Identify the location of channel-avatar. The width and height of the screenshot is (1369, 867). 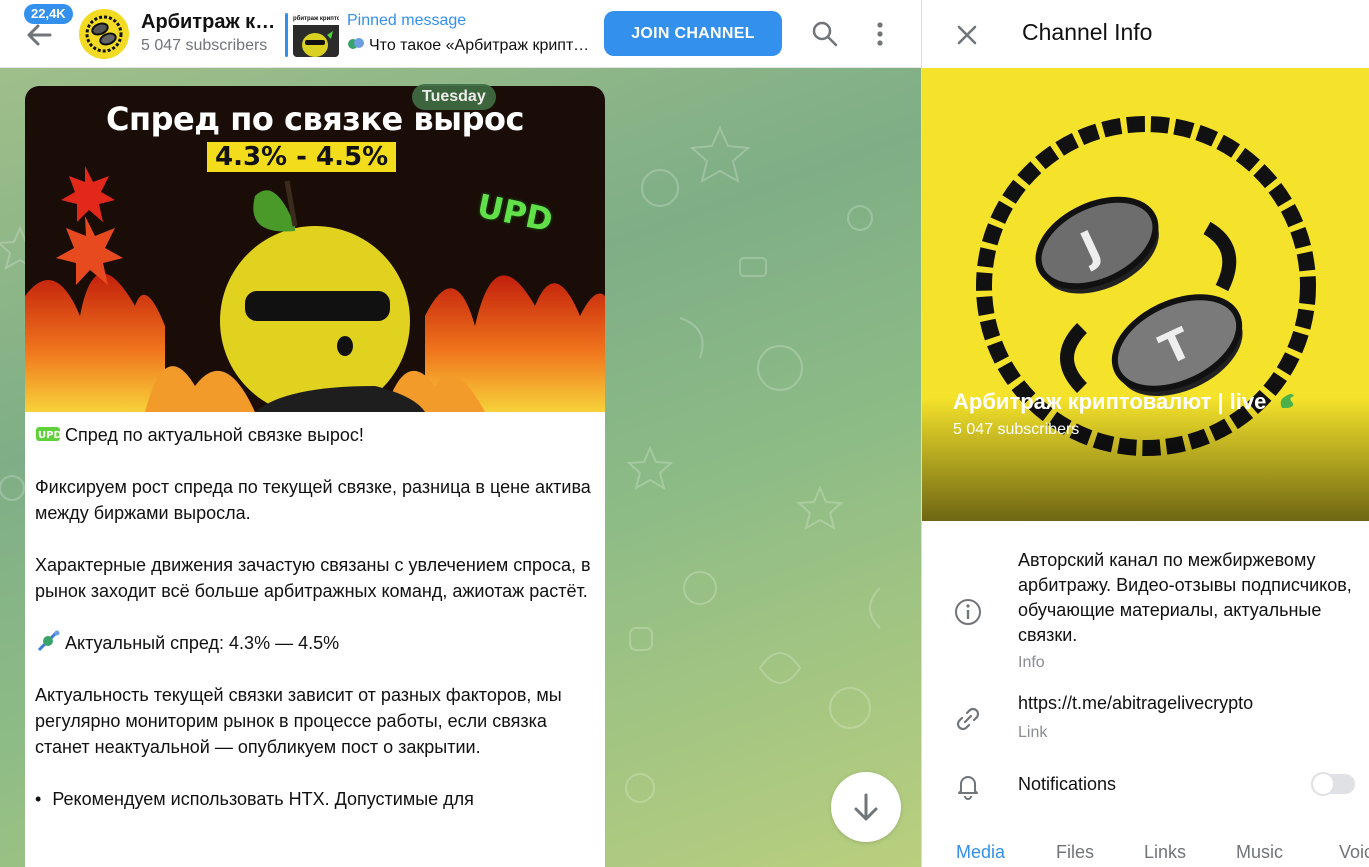
(104, 34).